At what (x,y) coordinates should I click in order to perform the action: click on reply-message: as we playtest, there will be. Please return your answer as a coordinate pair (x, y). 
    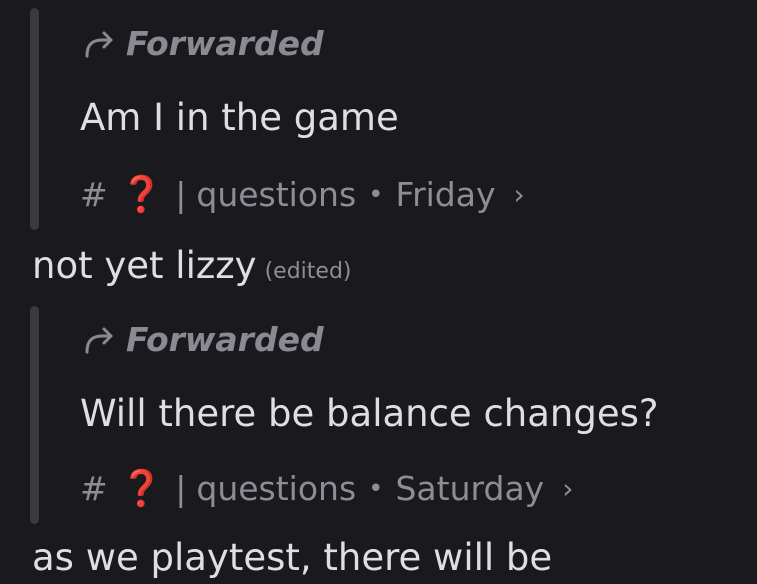
    Looking at the image, I should click on (292, 557).